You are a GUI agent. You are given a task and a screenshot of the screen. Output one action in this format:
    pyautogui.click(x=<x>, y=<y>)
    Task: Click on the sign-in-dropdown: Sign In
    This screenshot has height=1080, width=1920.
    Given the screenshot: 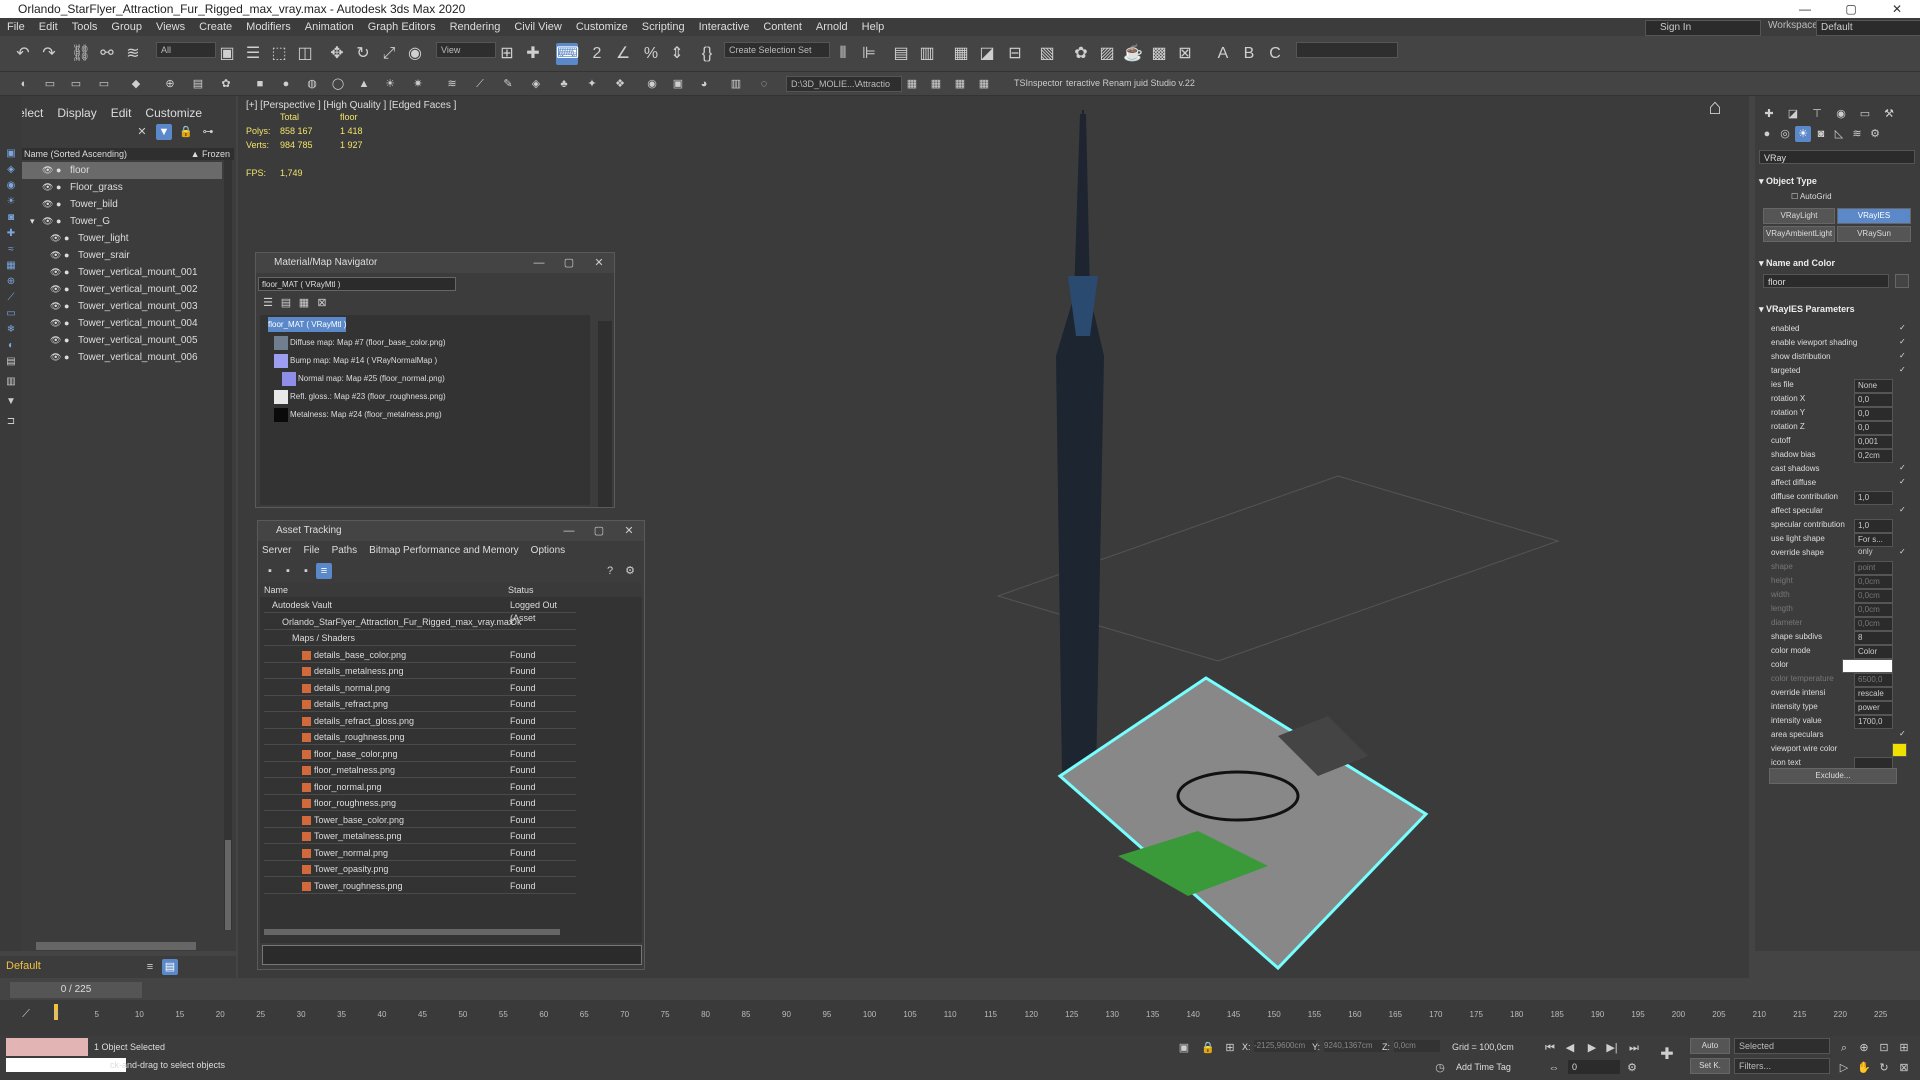 What is the action you would take?
    pyautogui.click(x=1703, y=28)
    